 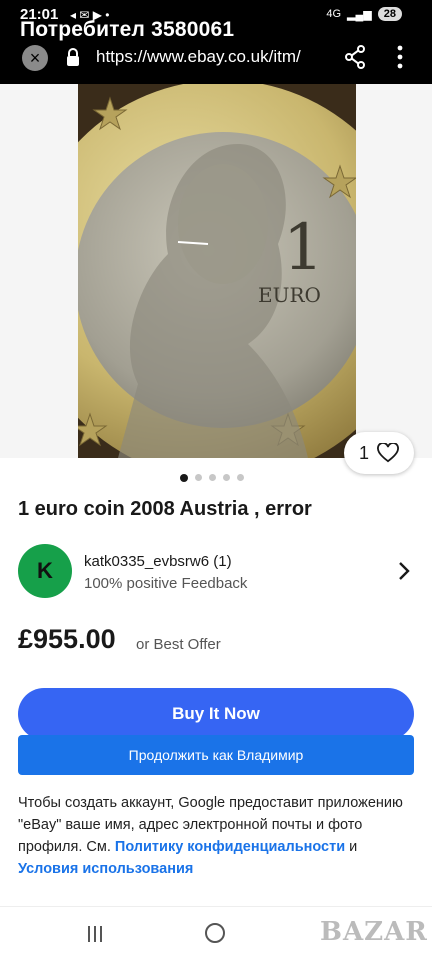 What do you see at coordinates (389, 14) in the screenshot?
I see `battery-badge: 28` at bounding box center [389, 14].